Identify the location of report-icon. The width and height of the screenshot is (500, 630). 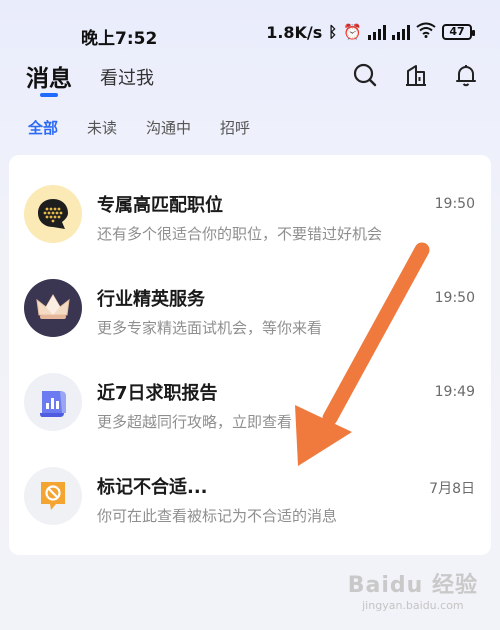
(53, 404).